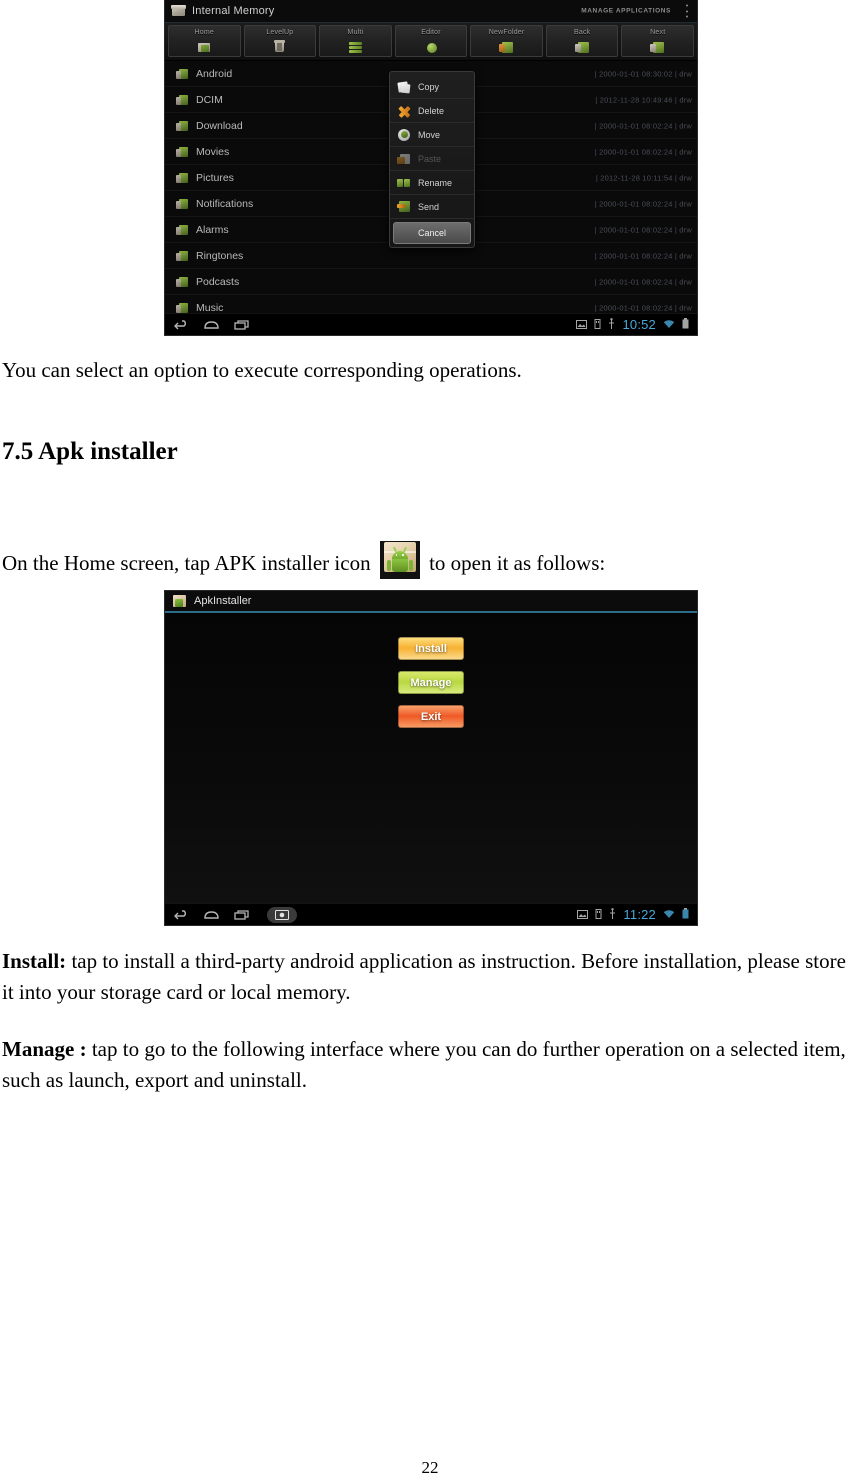 Image resolution: width=860 pixels, height=1484 pixels. What do you see at coordinates (431, 324) in the screenshot?
I see `system-bar: 10:52` at bounding box center [431, 324].